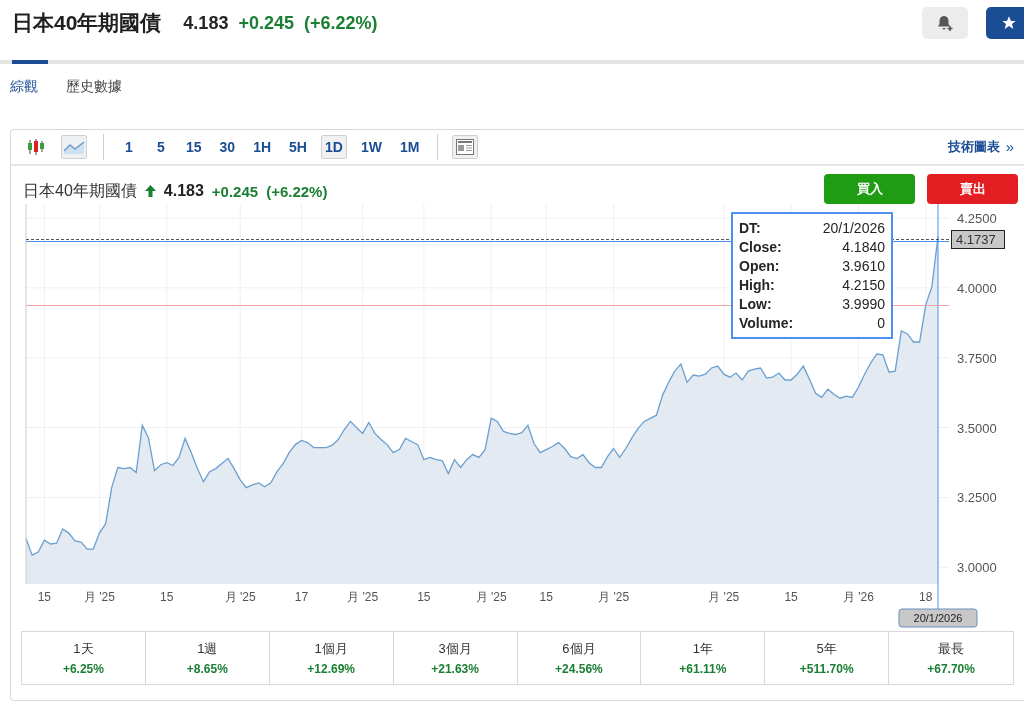  I want to click on date-label: 20/1/2026, so click(938, 618).